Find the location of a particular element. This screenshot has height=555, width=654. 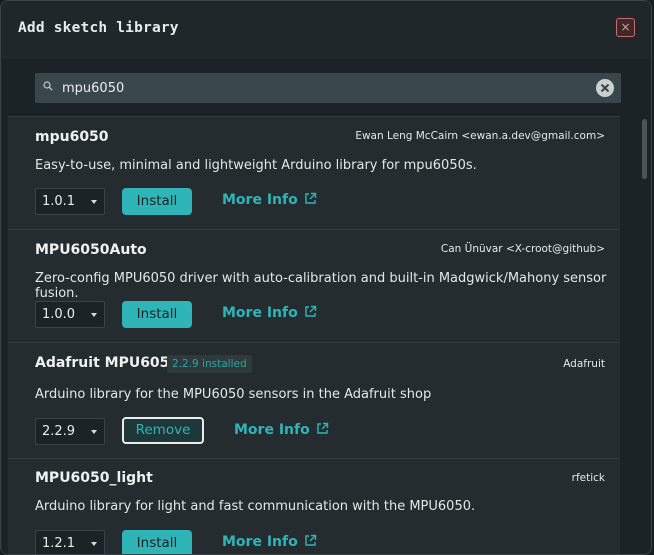

clear-circle-icon is located at coordinates (605, 88).